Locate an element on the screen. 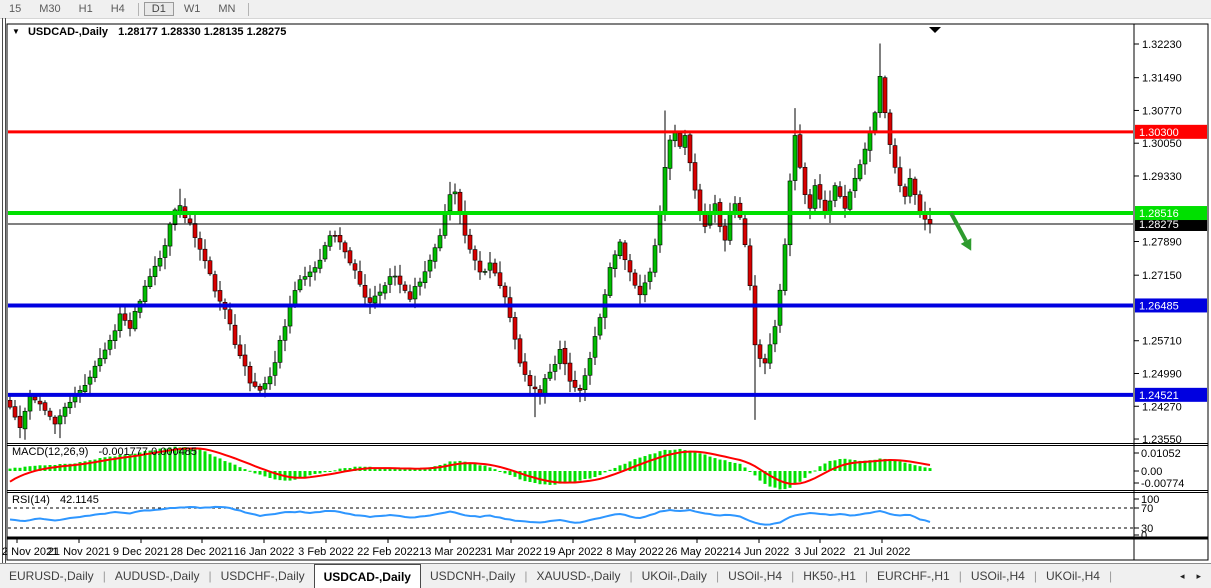 The width and height of the screenshot is (1211, 588). rsi-pane: 10070300 is located at coordinates (583, 518).